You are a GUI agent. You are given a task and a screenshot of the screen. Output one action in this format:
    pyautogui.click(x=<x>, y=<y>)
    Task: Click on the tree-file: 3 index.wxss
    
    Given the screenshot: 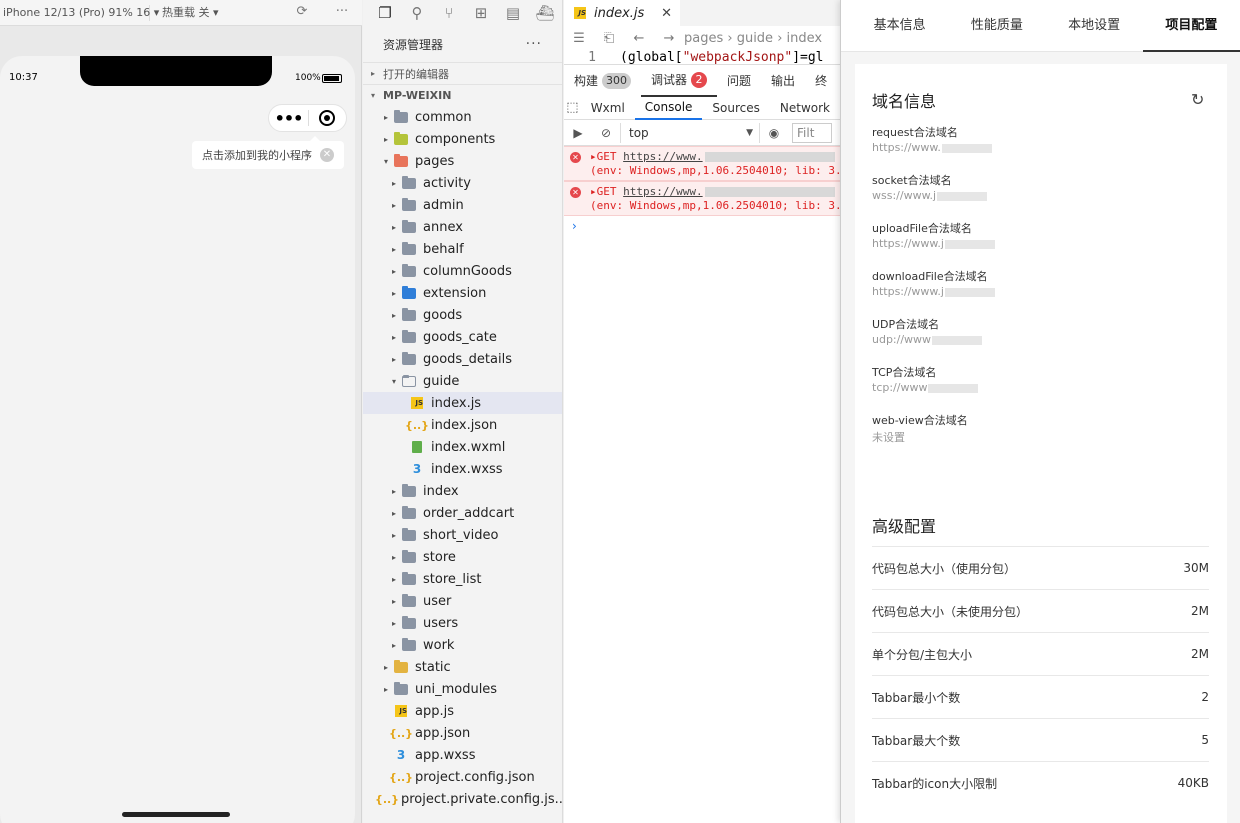 What is the action you would take?
    pyautogui.click(x=462, y=469)
    